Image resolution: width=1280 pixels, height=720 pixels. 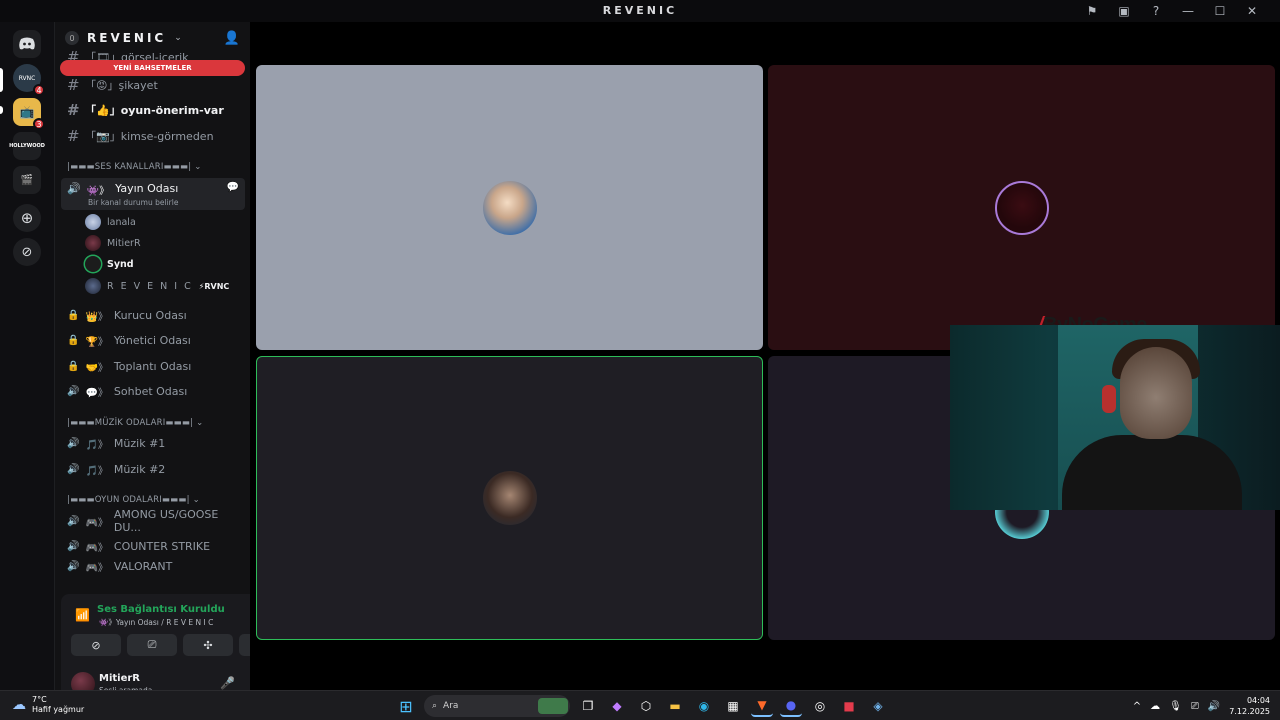 What do you see at coordinates (135, 423) in the screenshot?
I see `category-music: |▬▬▬MÜZİK ODALARI▬▬▬| ⌄` at bounding box center [135, 423].